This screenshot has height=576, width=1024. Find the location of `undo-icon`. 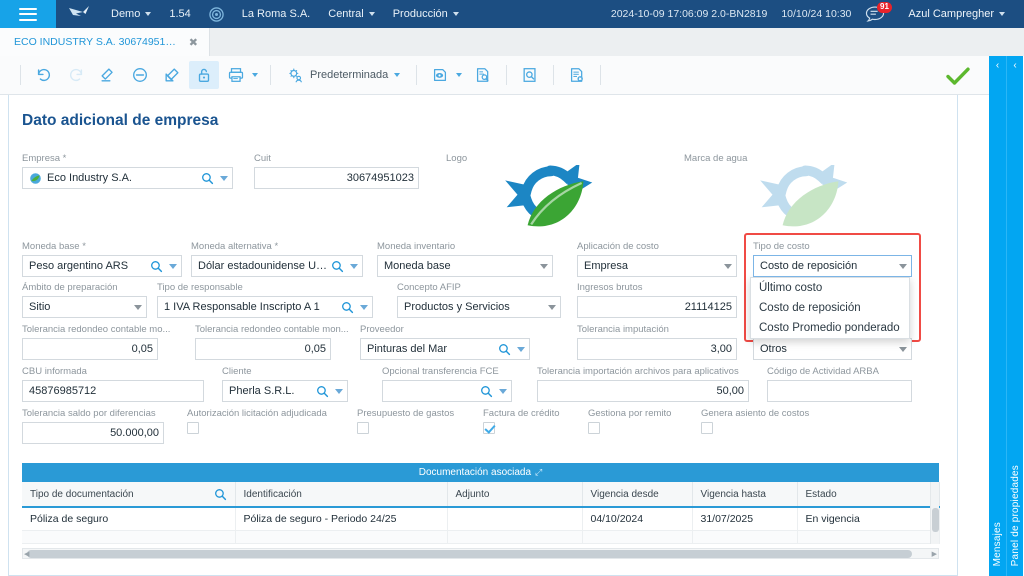

undo-icon is located at coordinates (44, 75).